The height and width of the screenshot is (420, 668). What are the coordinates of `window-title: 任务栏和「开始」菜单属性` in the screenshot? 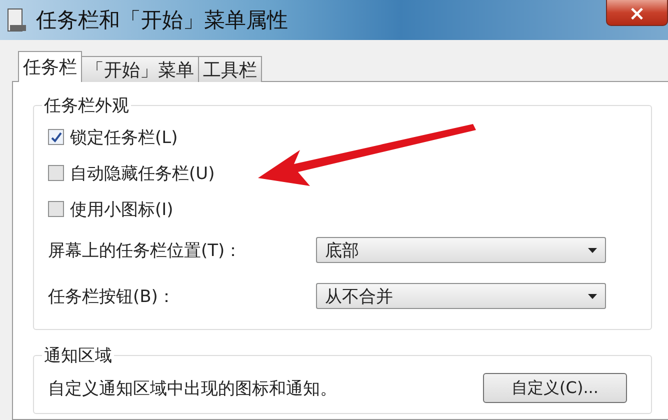 It's located at (162, 20).